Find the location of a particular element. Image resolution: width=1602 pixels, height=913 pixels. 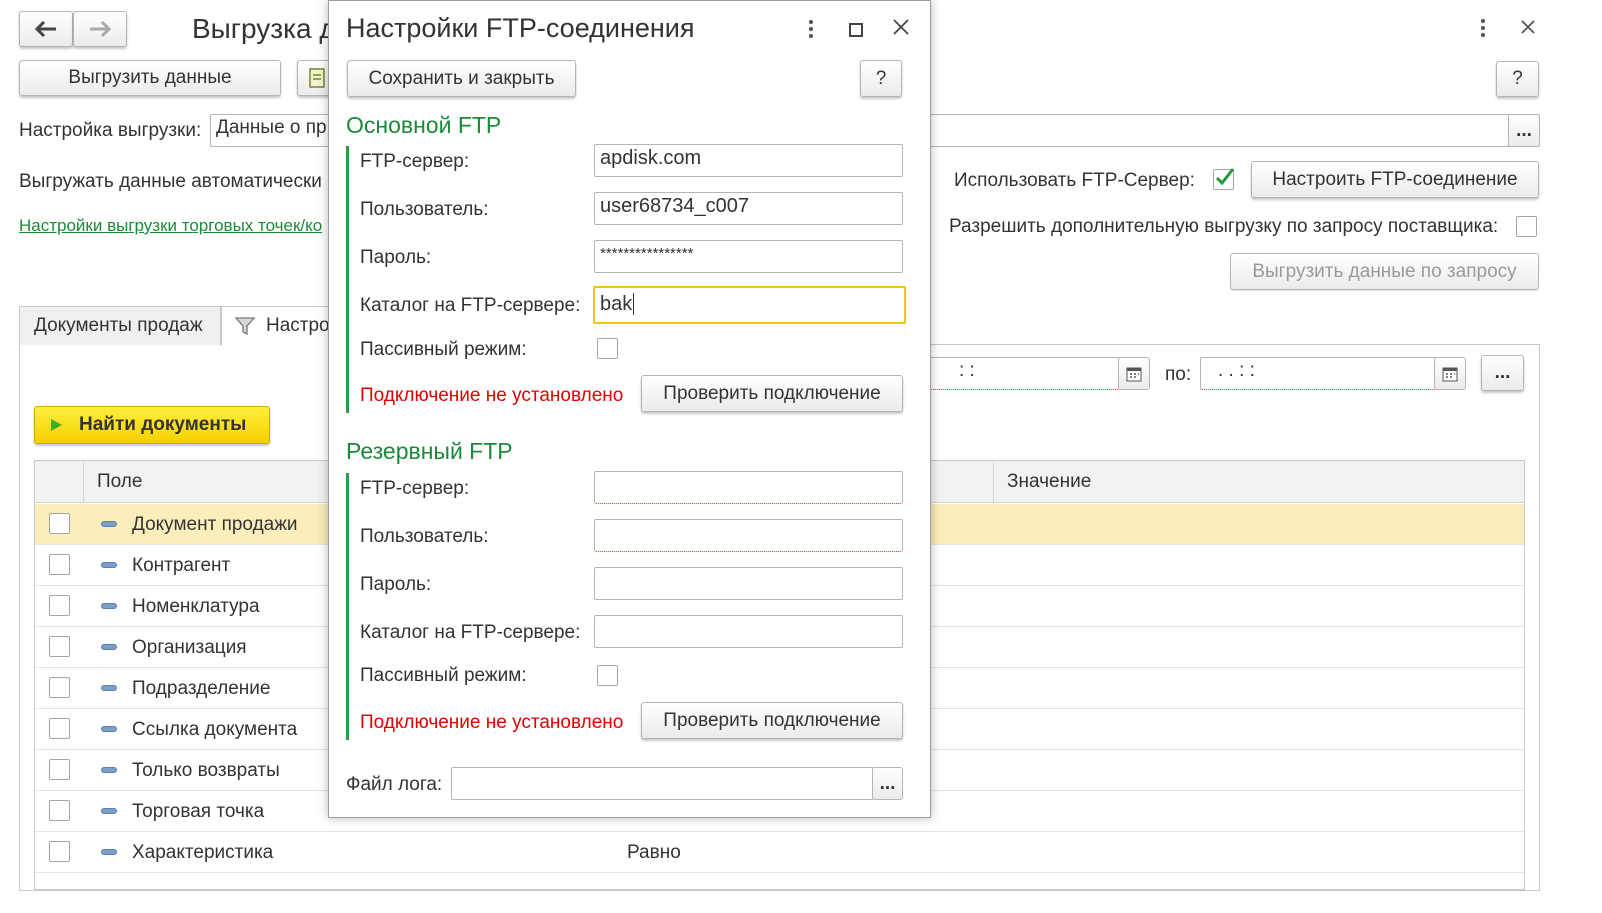

back-arrow-icon is located at coordinates (45, 29).